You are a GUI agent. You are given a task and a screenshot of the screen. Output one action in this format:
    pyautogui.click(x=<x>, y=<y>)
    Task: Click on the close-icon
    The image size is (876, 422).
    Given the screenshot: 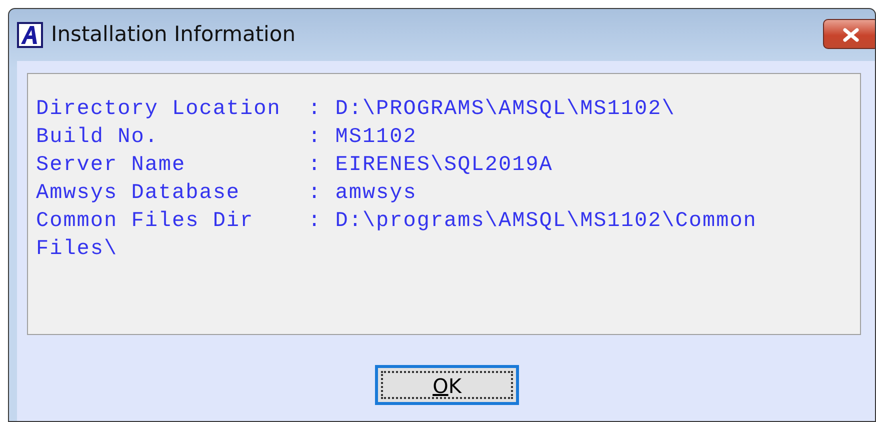 What is the action you would take?
    pyautogui.click(x=851, y=35)
    